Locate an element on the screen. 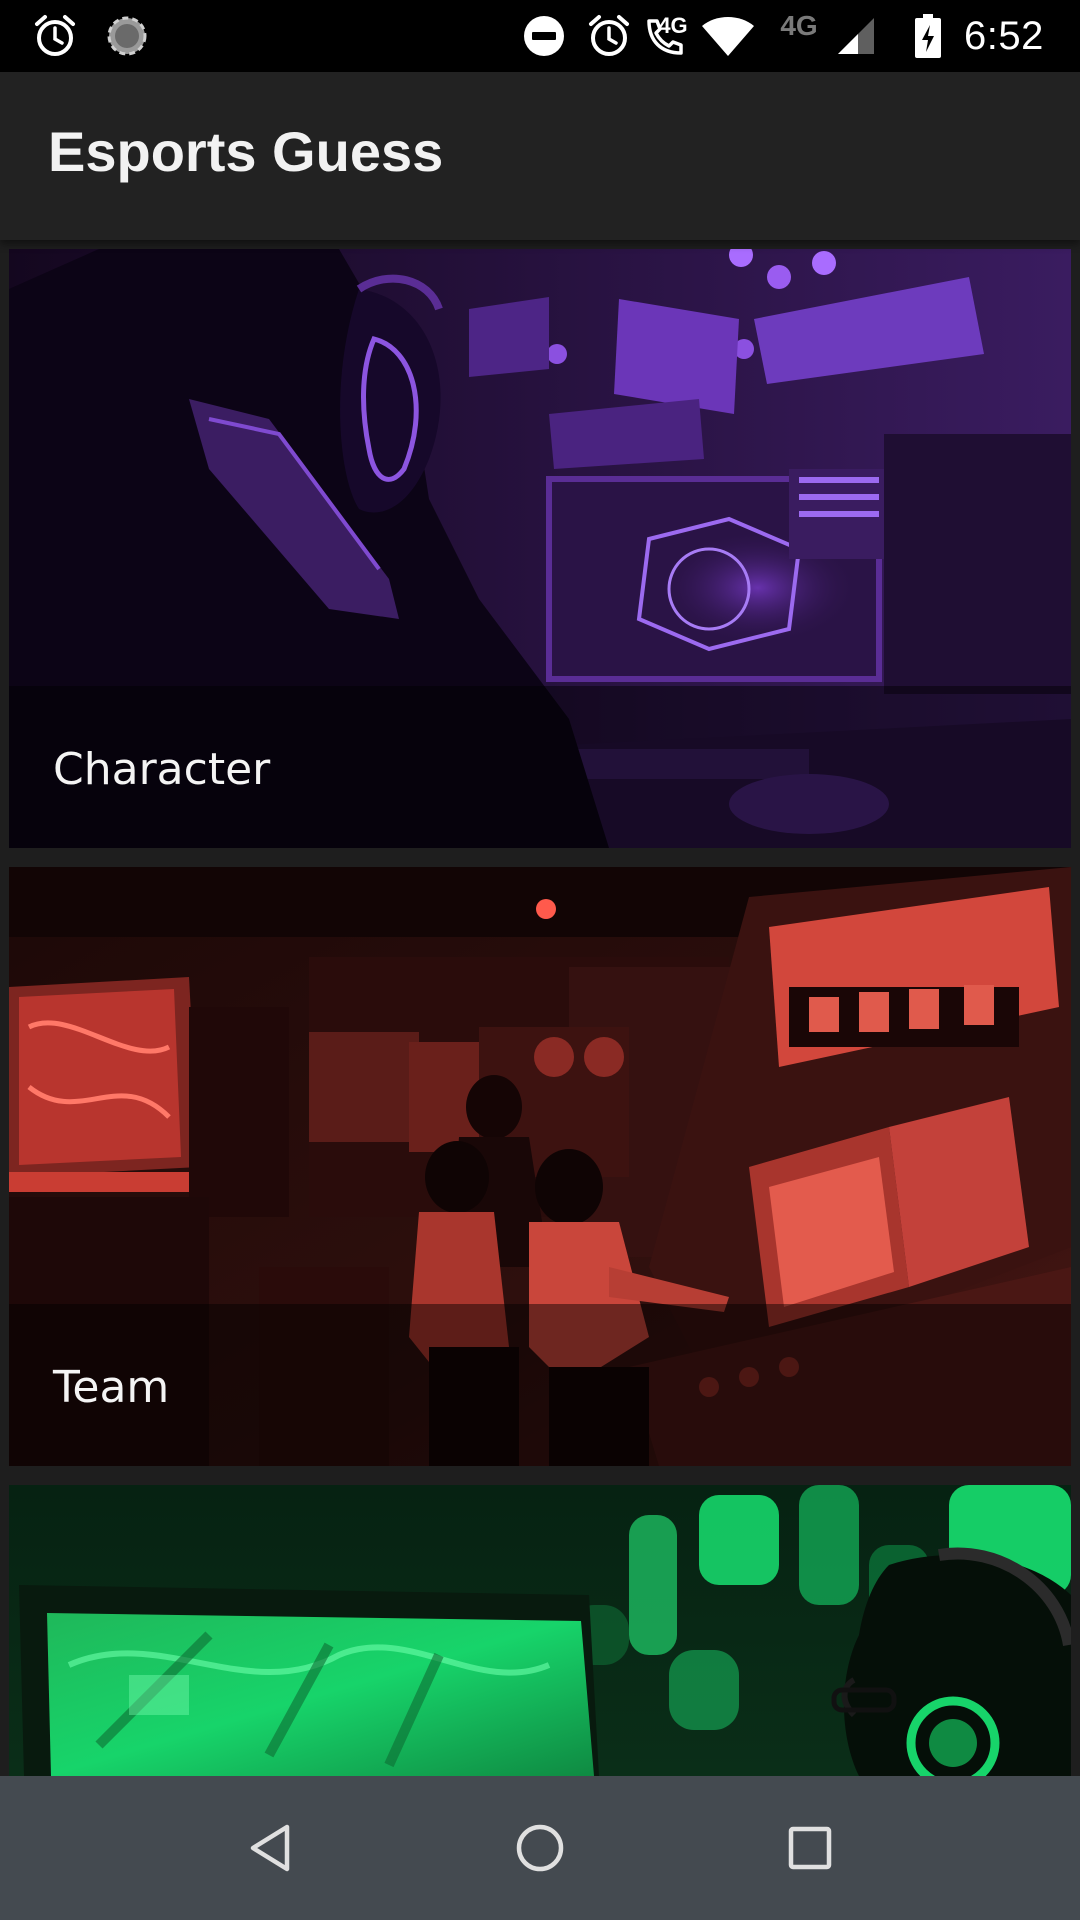 The width and height of the screenshot is (1080, 1920). battery-charging-icon is located at coordinates (928, 36).